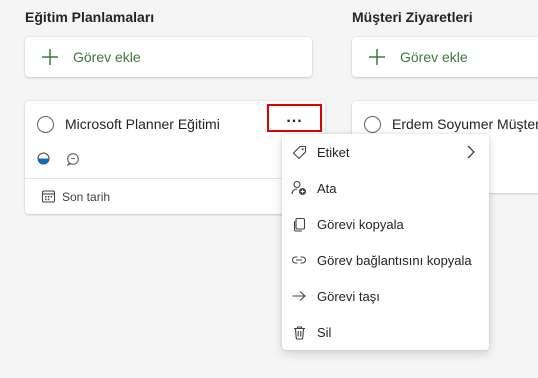 The width and height of the screenshot is (538, 378). I want to click on due-date-button: Son tarih, so click(75, 196).